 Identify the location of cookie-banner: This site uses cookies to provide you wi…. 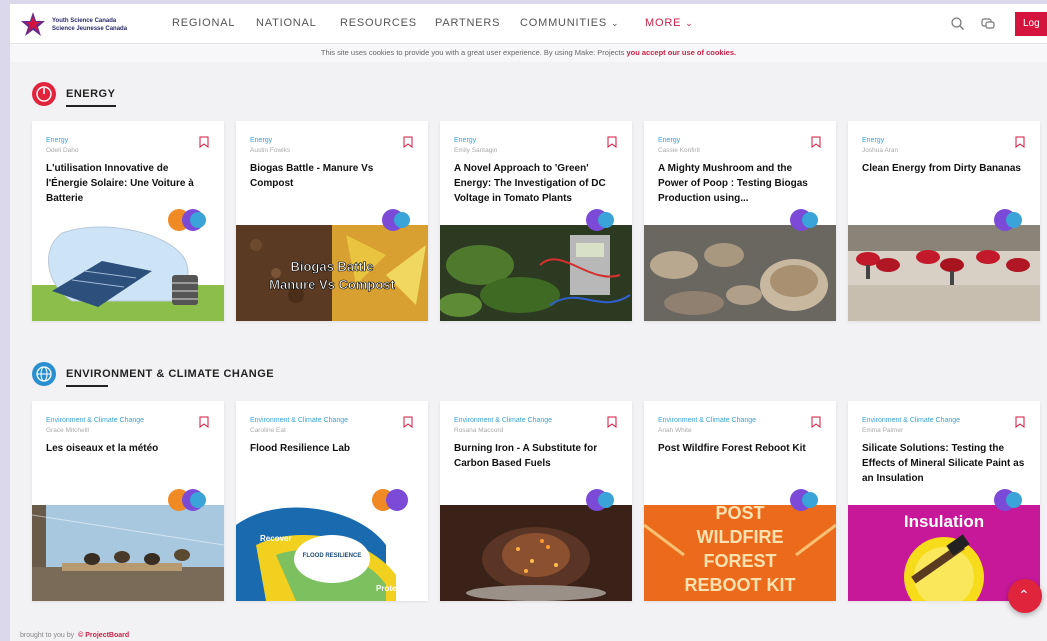
(528, 53).